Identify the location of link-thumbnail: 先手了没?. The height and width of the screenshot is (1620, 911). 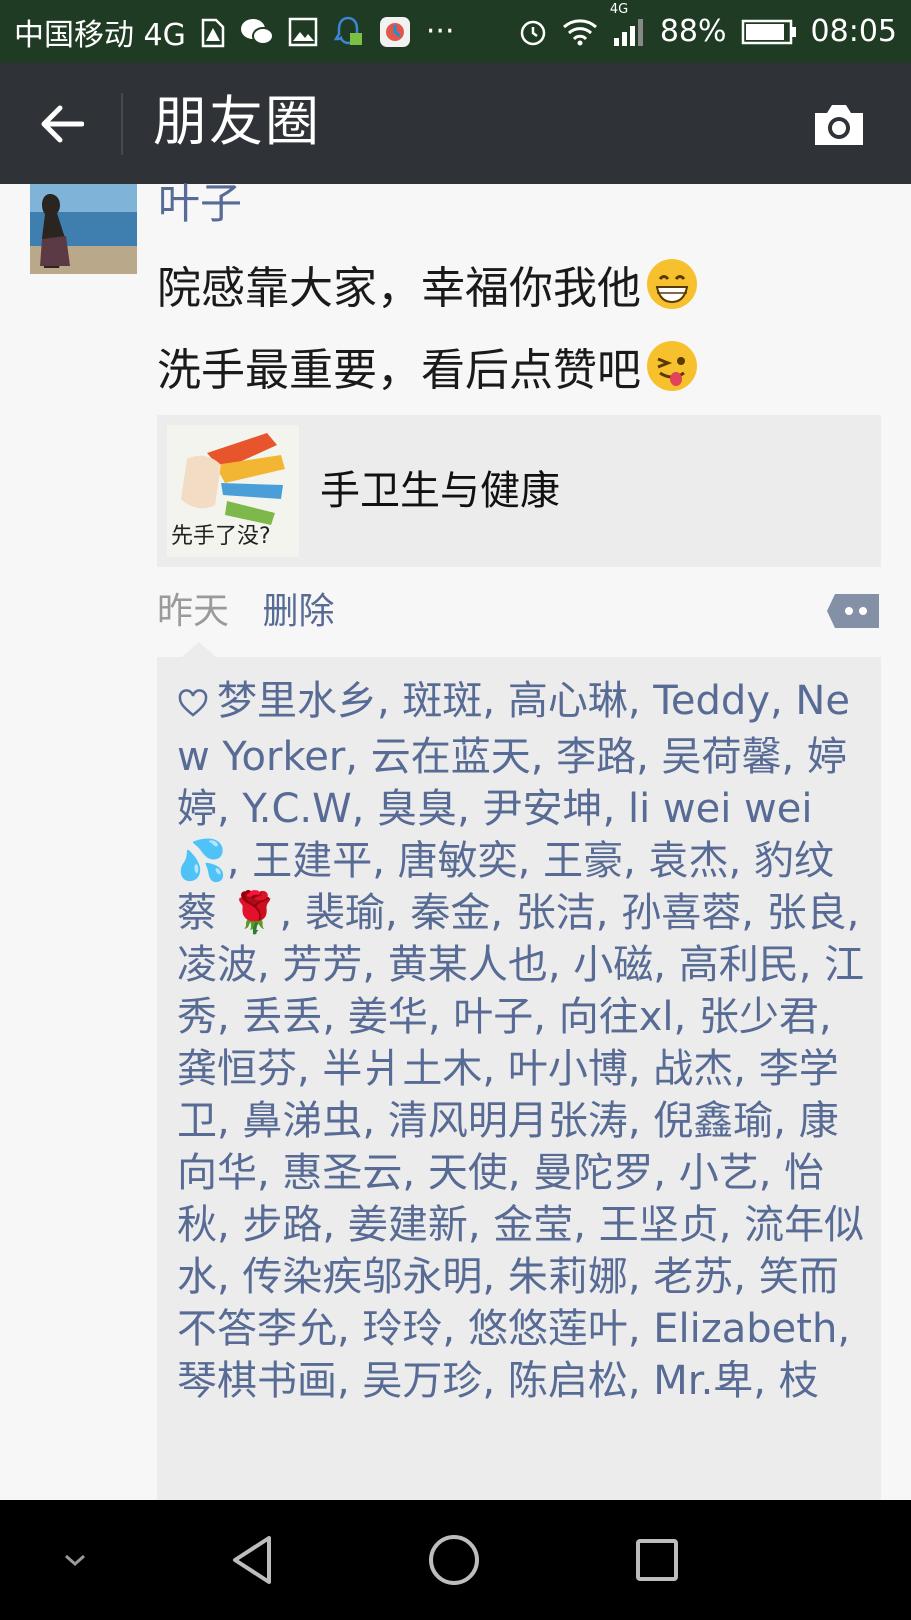
(233, 491).